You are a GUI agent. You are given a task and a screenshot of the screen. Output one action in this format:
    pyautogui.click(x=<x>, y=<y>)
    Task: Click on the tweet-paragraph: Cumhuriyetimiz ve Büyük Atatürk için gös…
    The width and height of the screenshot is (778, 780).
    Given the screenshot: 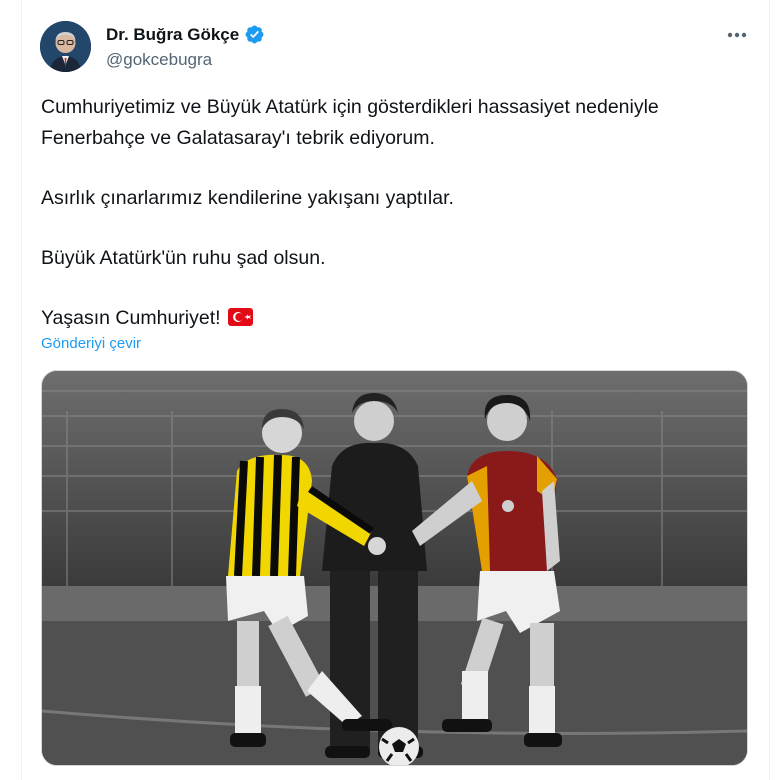 What is the action you would take?
    pyautogui.click(x=350, y=122)
    